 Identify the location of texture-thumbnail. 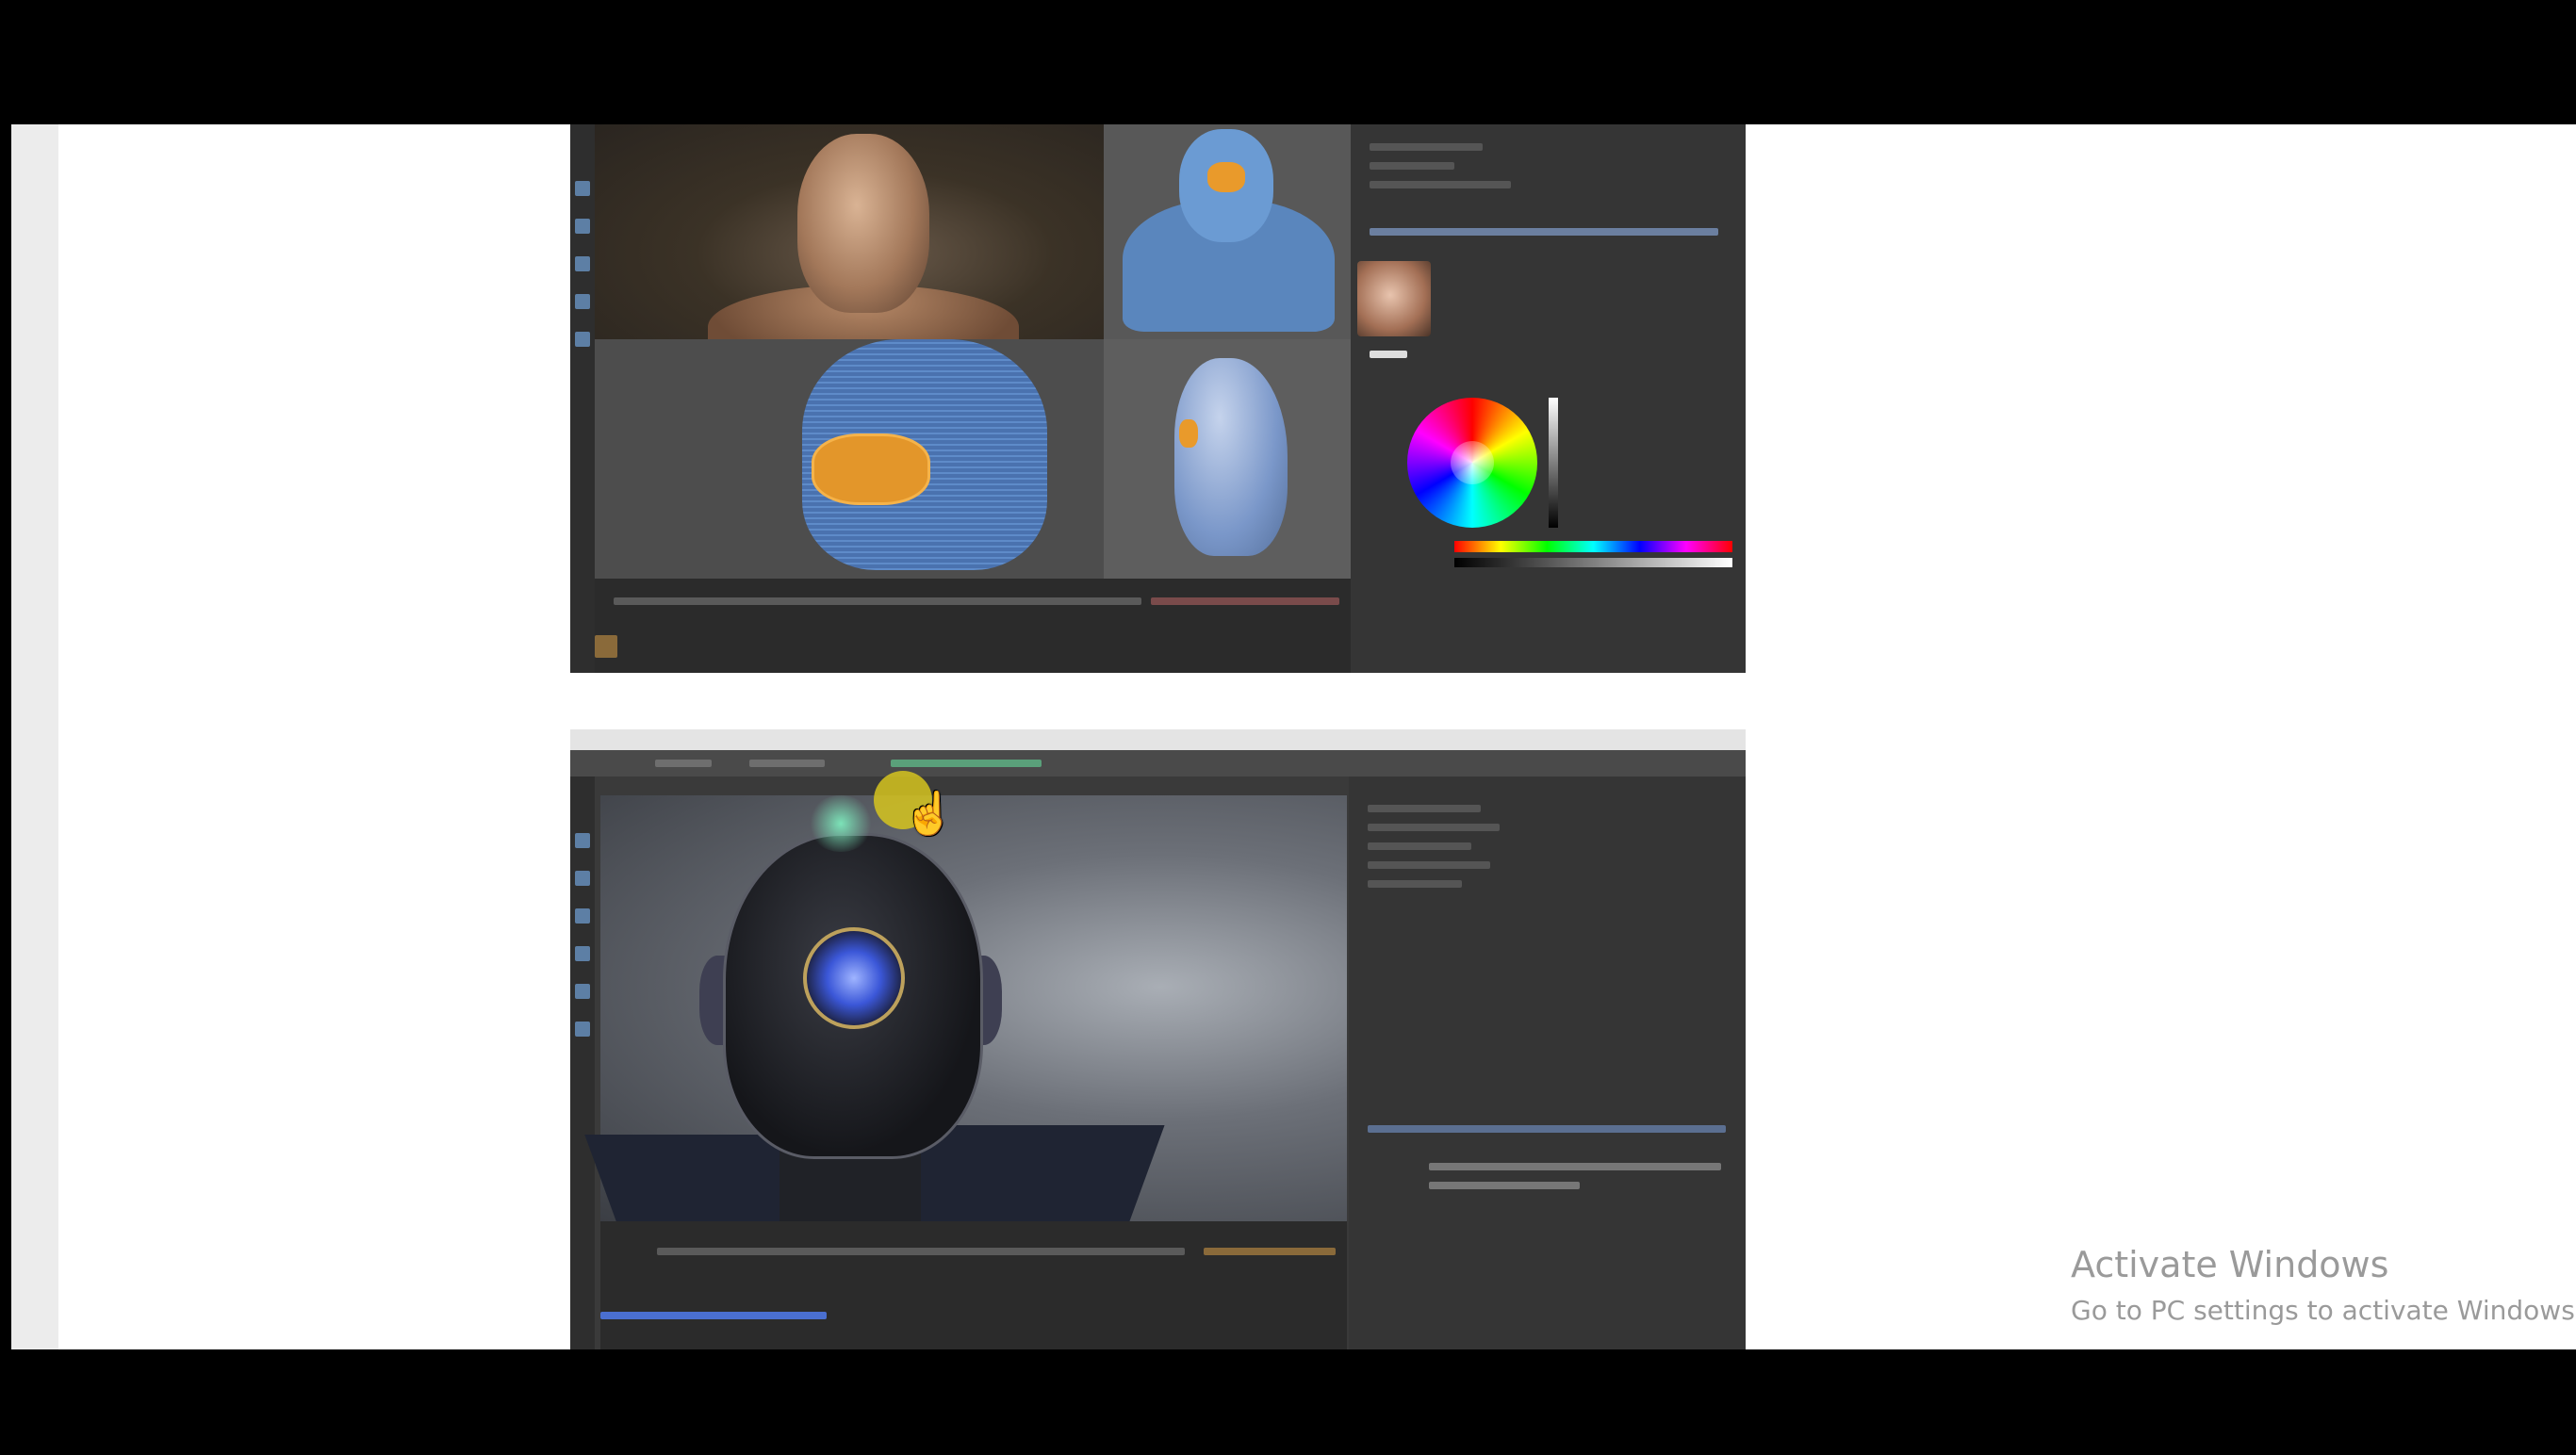
(1394, 298).